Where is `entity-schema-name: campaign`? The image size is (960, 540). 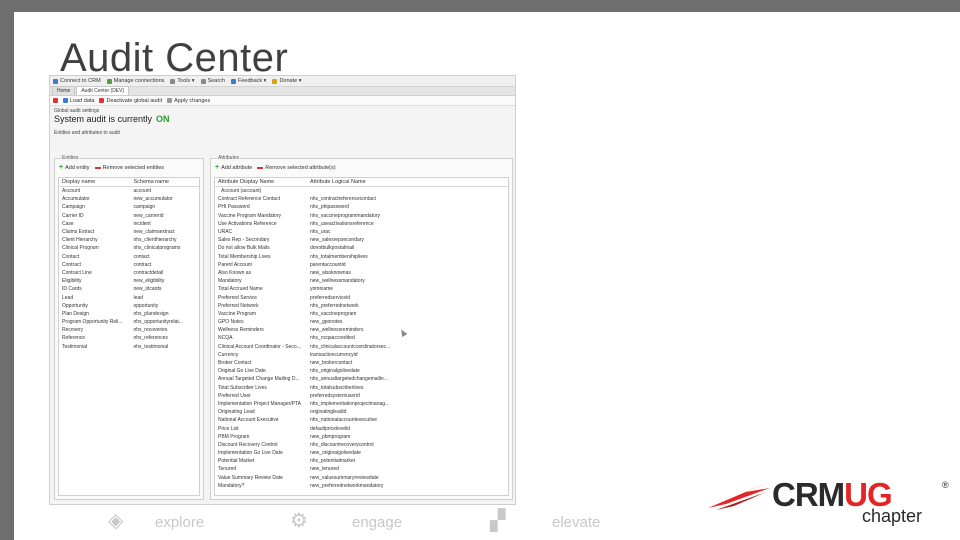 entity-schema-name: campaign is located at coordinates (144, 207).